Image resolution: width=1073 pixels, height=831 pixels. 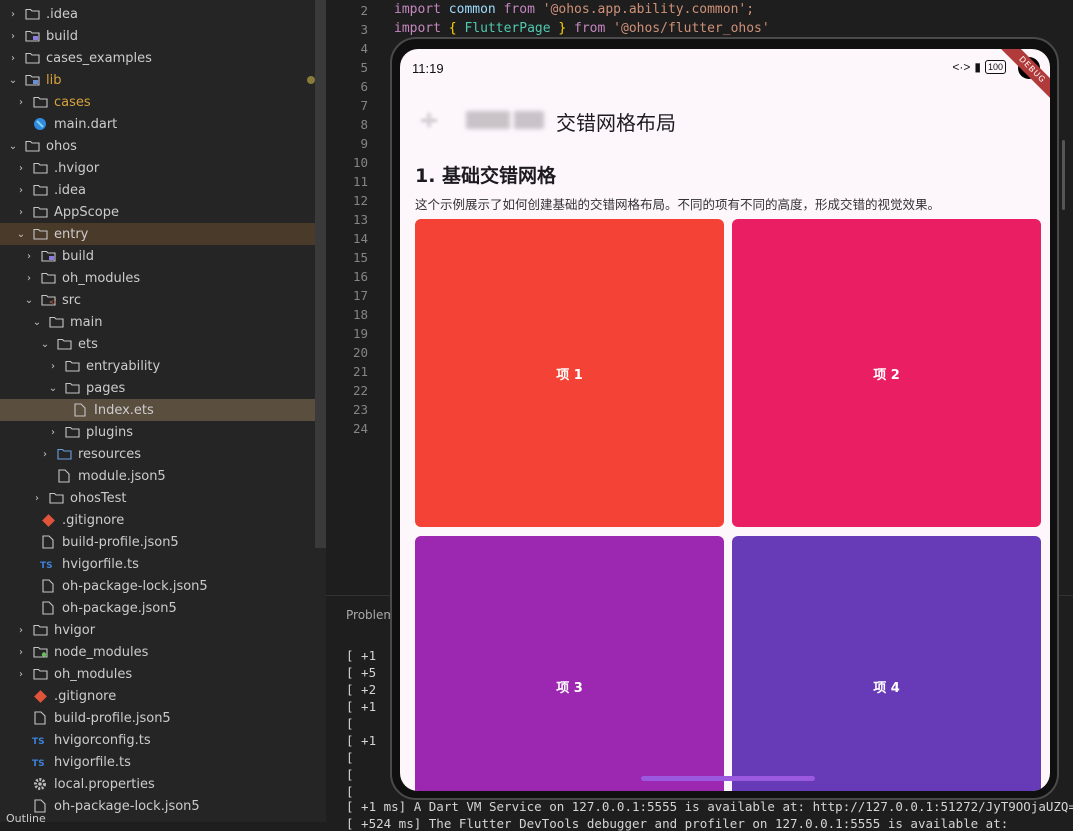 I want to click on tree-item: ⌄ pages, so click(x=163, y=388).